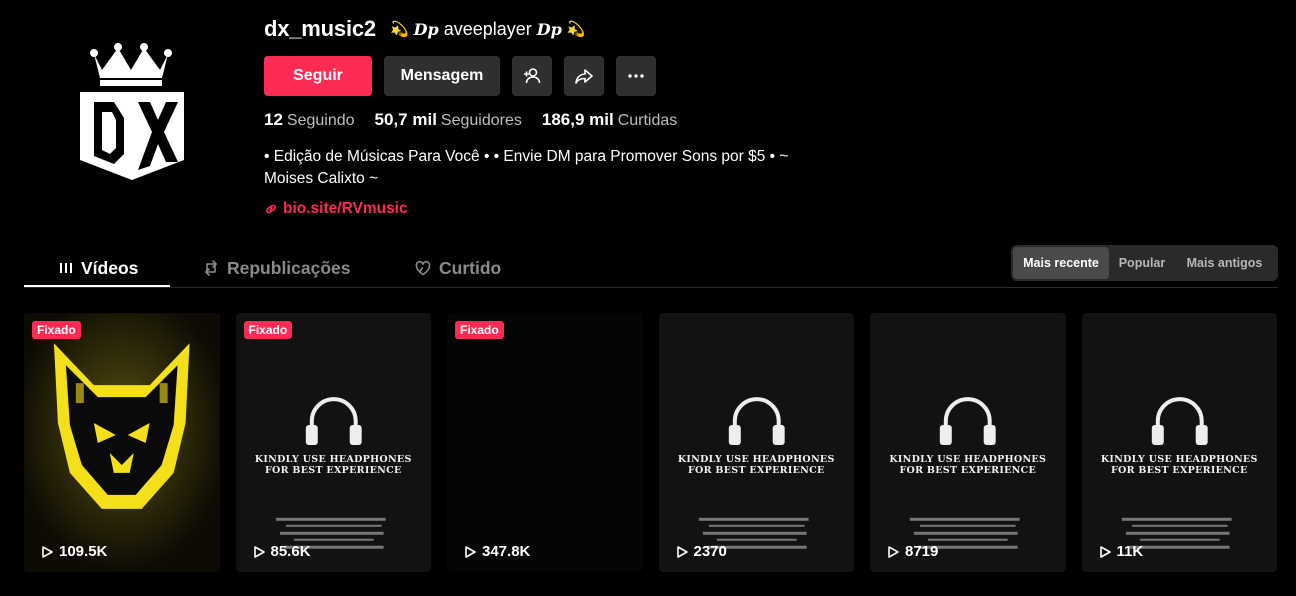 The height and width of the screenshot is (596, 1296). I want to click on view-count: 347.8K, so click(496, 551).